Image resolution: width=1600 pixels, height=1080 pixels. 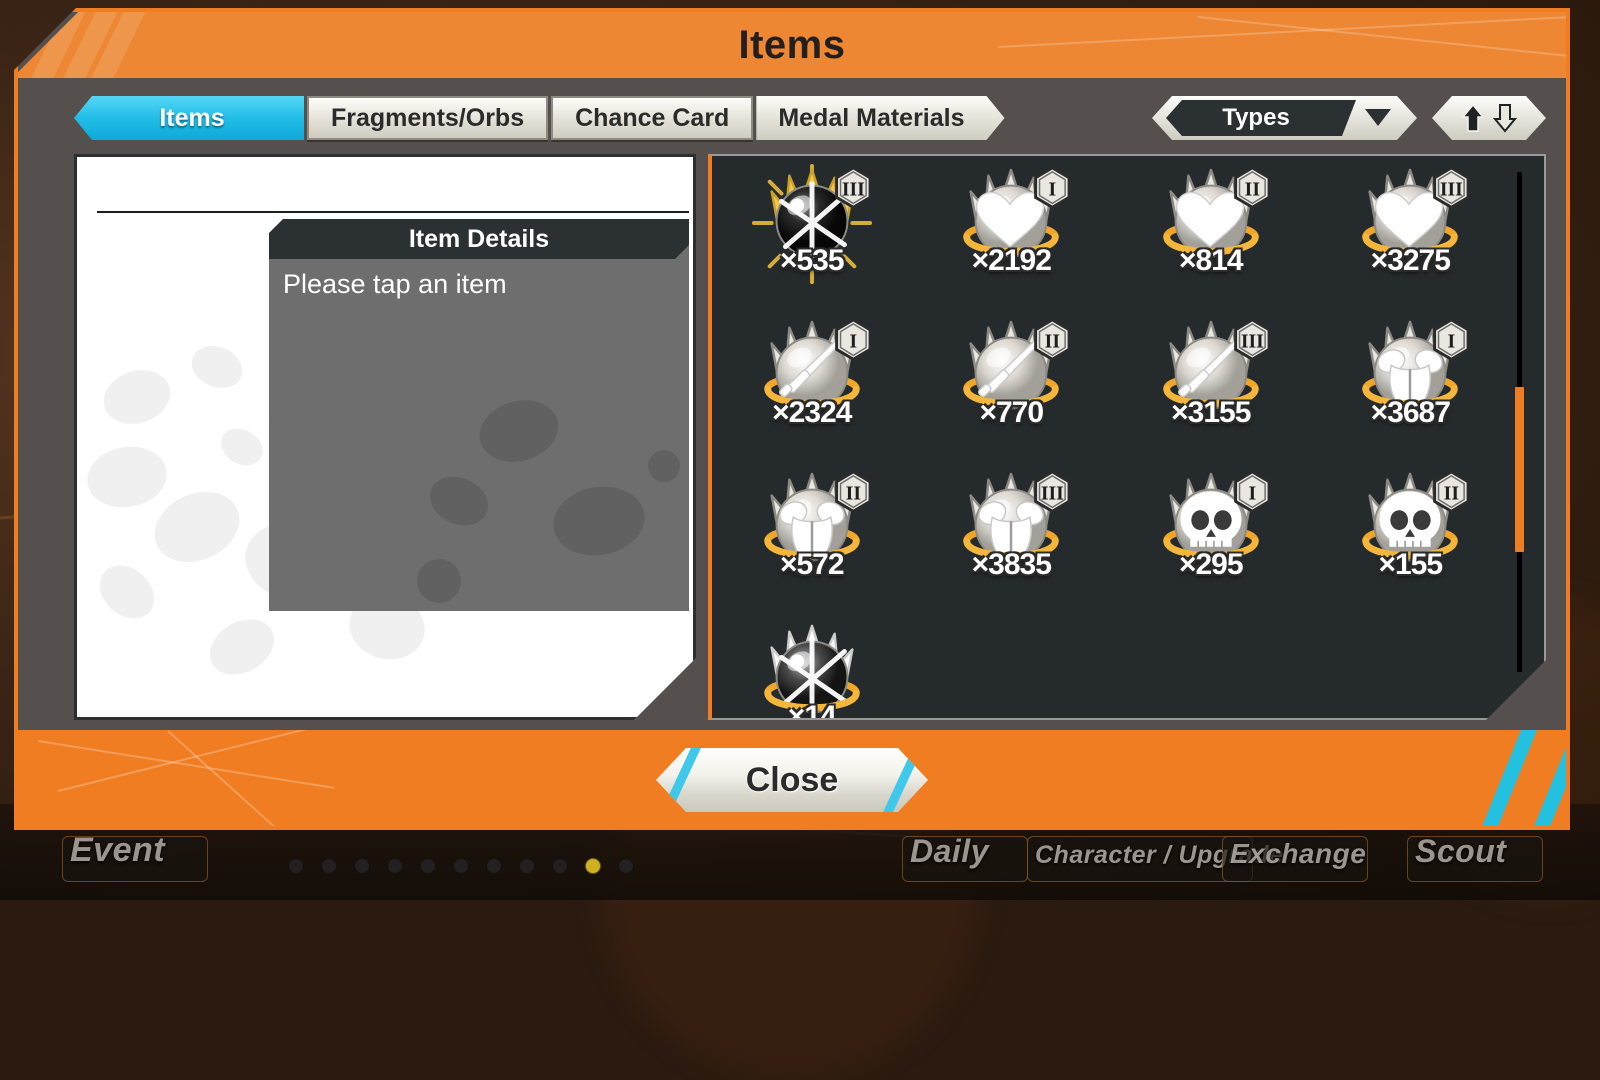 I want to click on tab-label: Medal Materials, so click(x=871, y=117).